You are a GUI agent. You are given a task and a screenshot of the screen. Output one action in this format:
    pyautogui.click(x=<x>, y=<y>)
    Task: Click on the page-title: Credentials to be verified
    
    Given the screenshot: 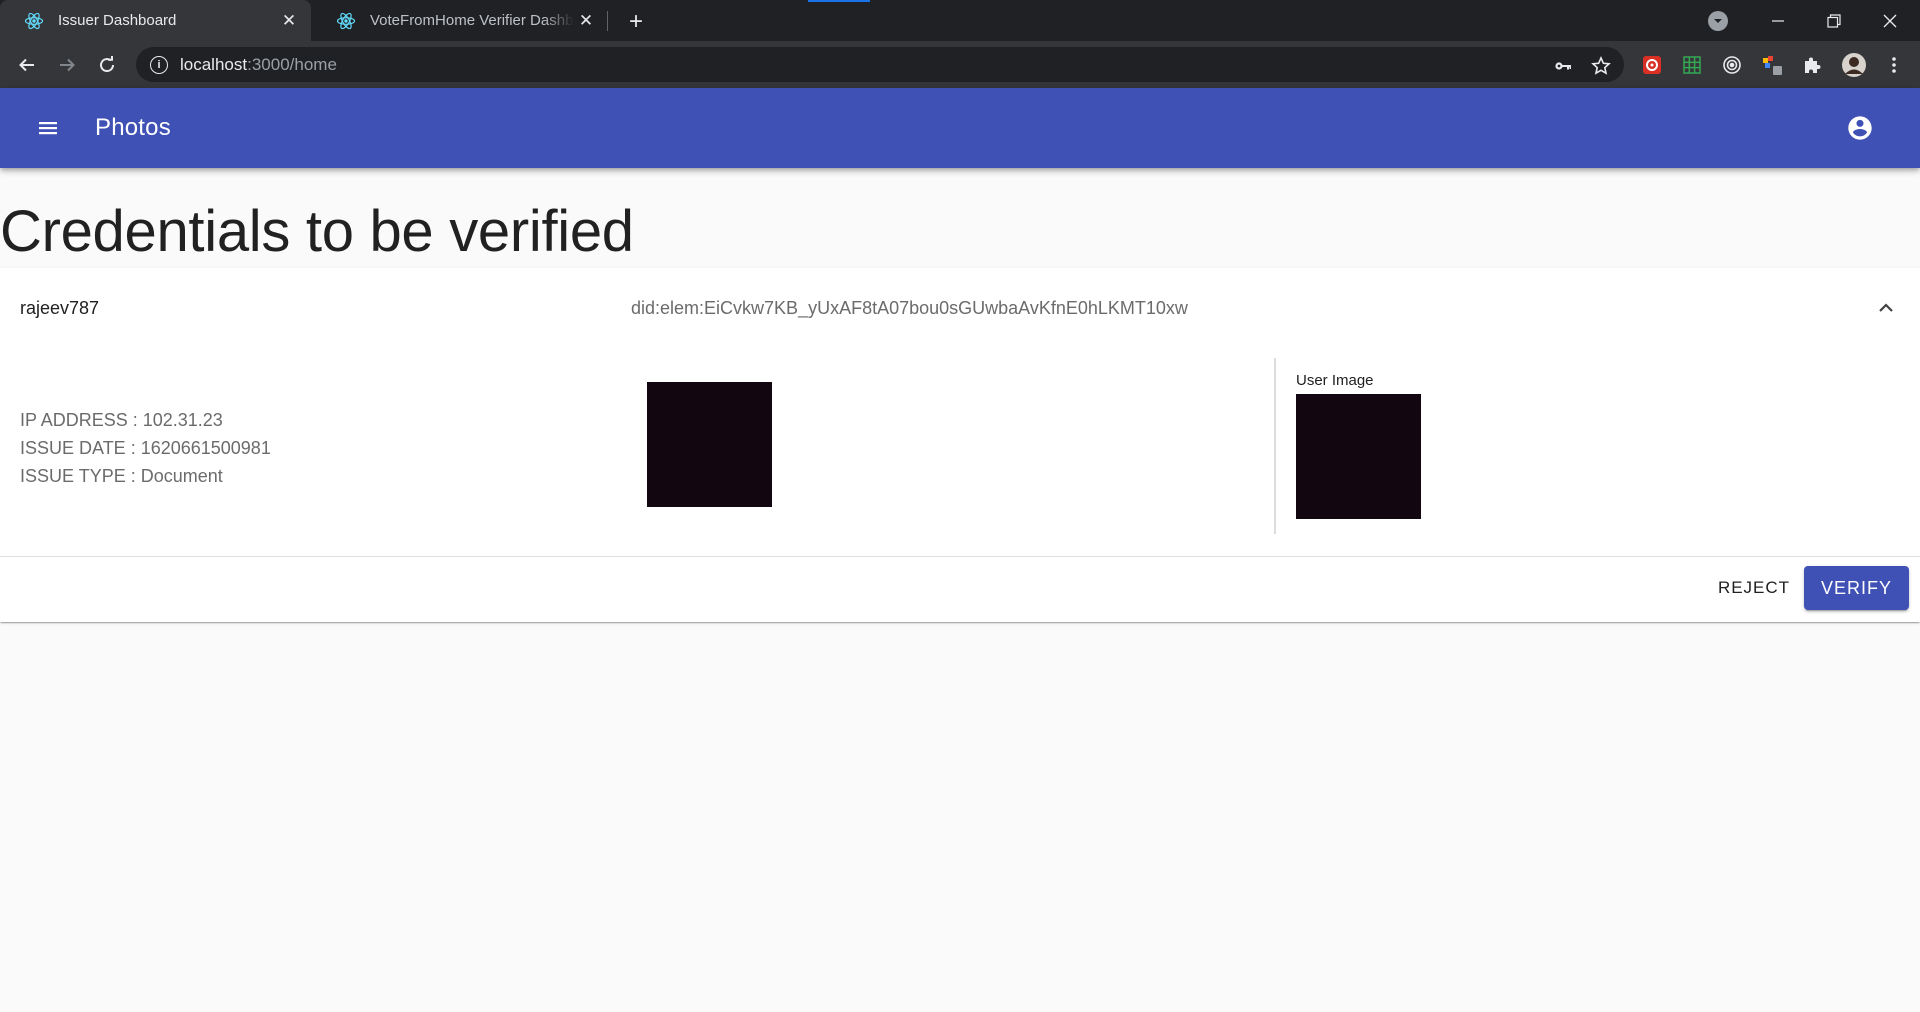 What is the action you would take?
    pyautogui.click(x=317, y=231)
    